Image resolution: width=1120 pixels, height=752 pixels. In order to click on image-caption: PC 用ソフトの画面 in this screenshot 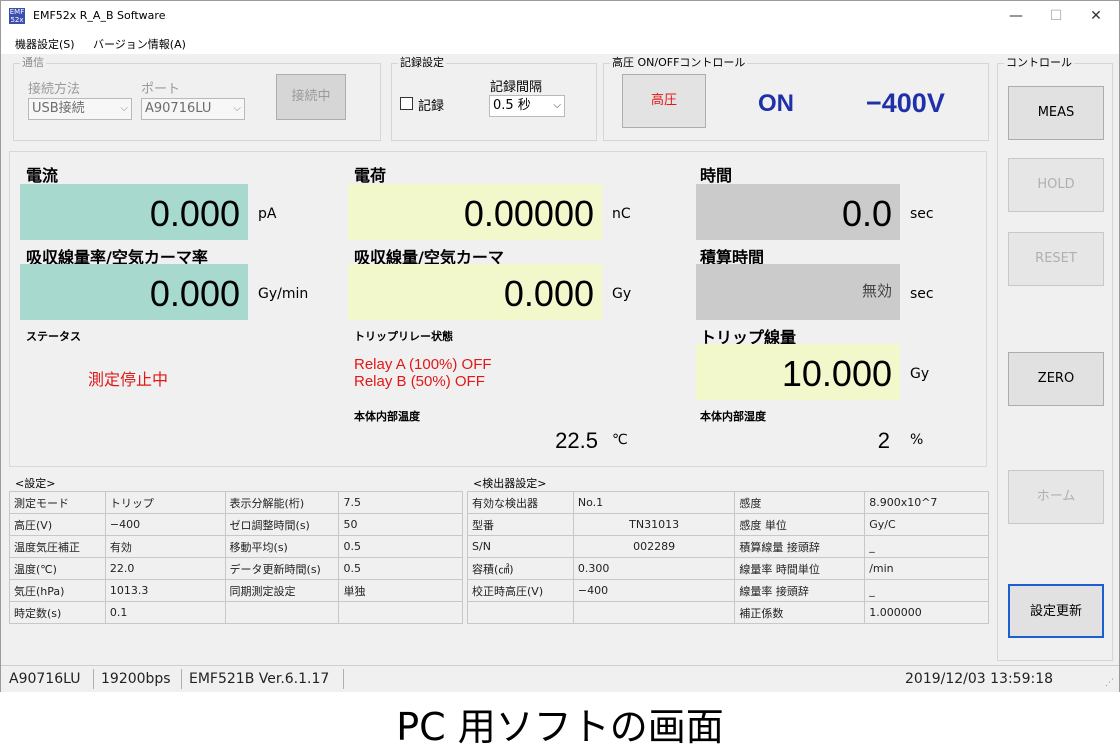, I will do `click(560, 727)`.